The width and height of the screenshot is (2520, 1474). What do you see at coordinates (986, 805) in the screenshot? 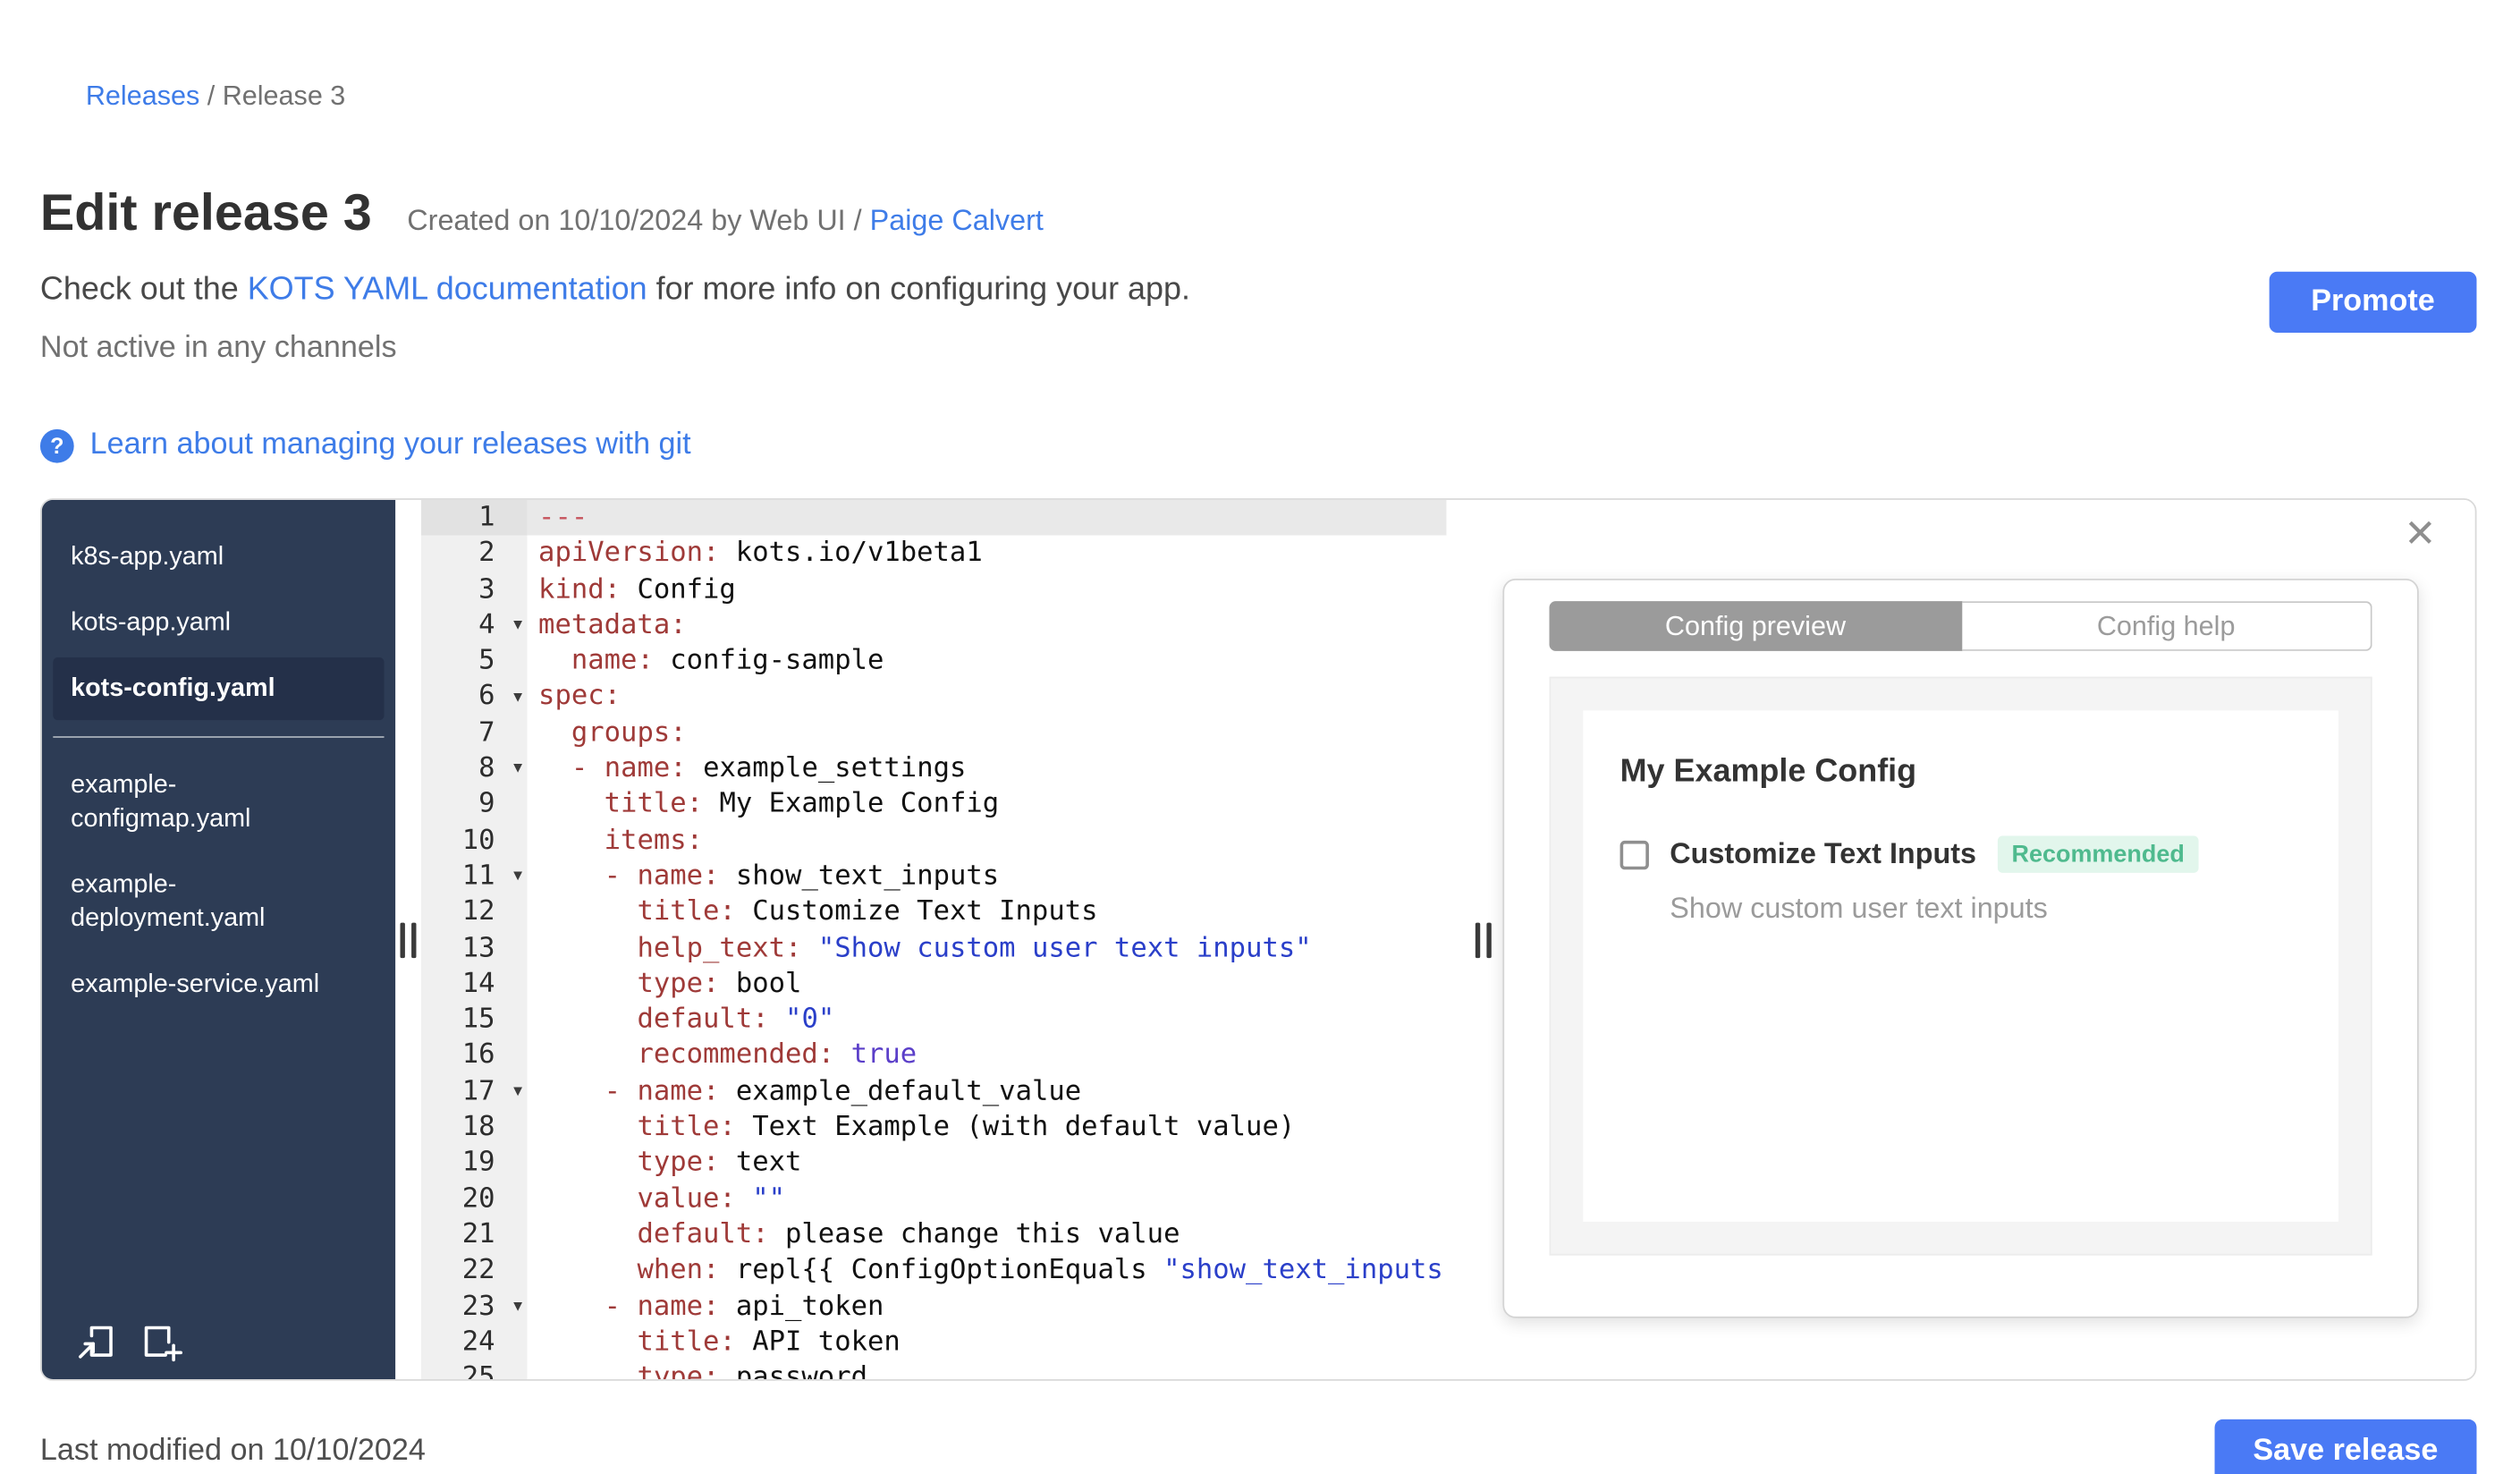
I see `code-line-9: title: My Example Config` at bounding box center [986, 805].